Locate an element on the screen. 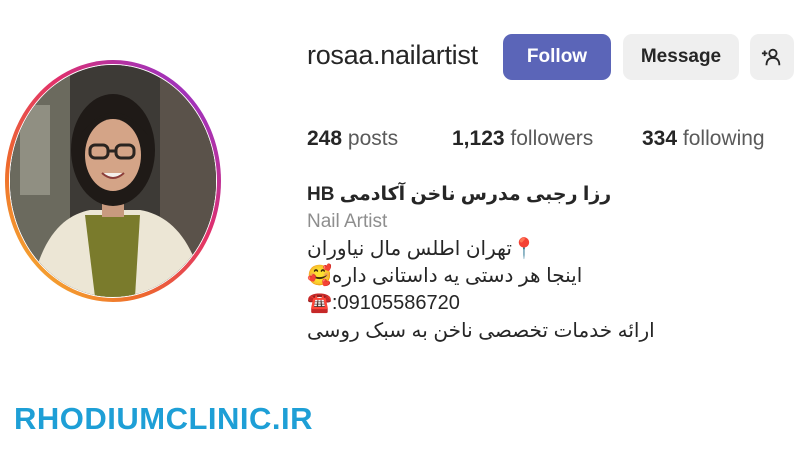 The width and height of the screenshot is (800, 450). posts-stat: 248 posts is located at coordinates (352, 139).